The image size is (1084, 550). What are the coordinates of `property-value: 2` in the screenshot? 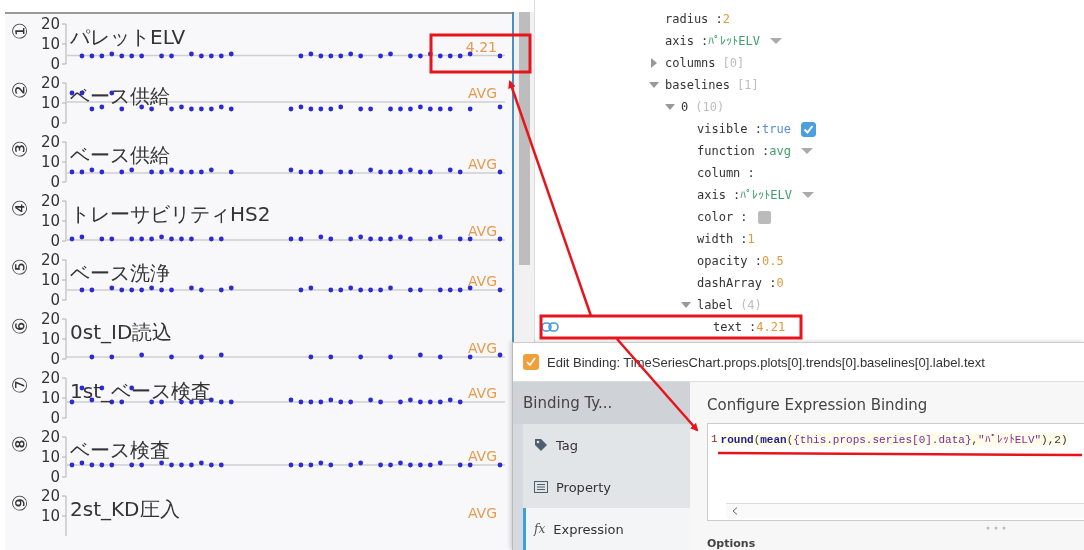 It's located at (726, 19).